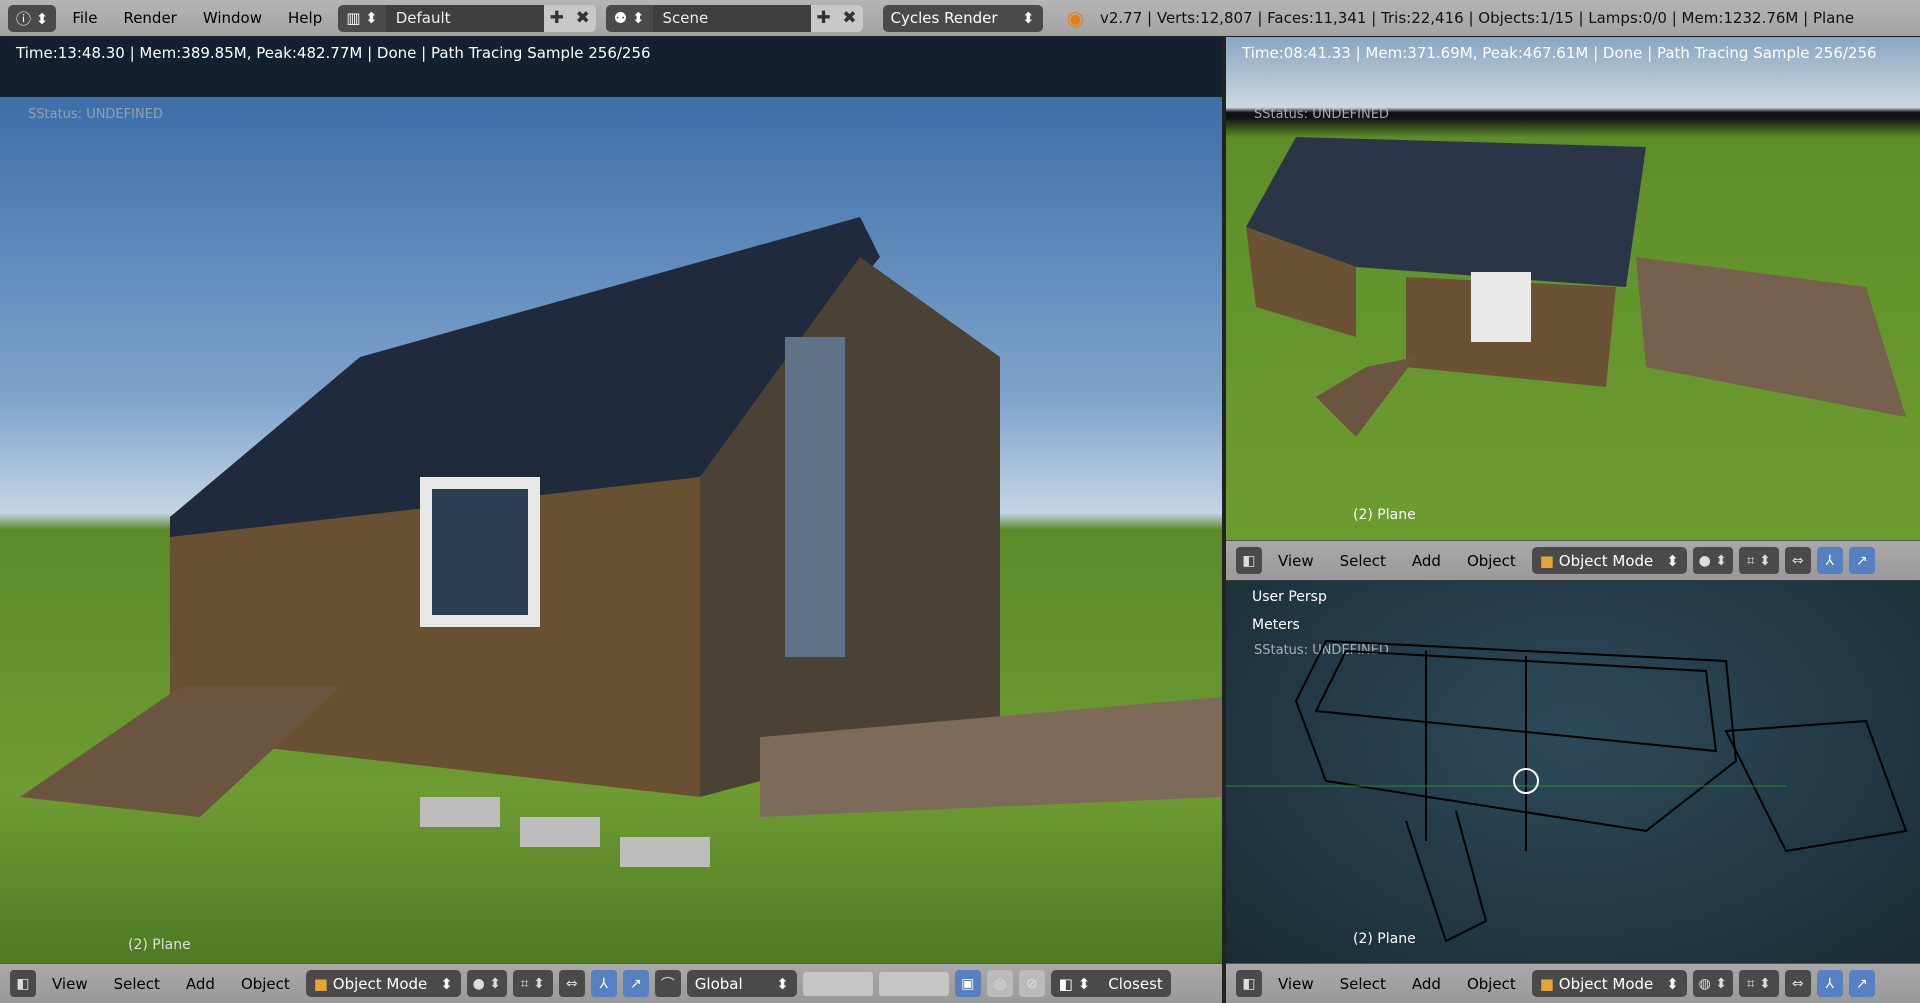 Image resolution: width=1920 pixels, height=1003 pixels. Describe the element at coordinates (999, 983) in the screenshot. I see `proportional-edit-icon: ◎` at that location.